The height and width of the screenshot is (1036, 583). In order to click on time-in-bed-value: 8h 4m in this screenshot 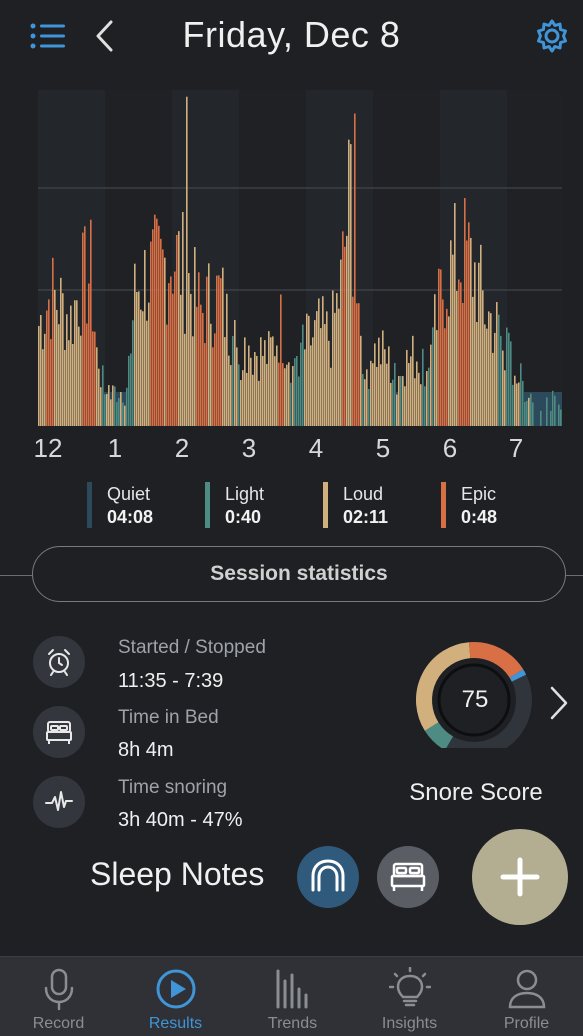, I will do `click(146, 750)`.